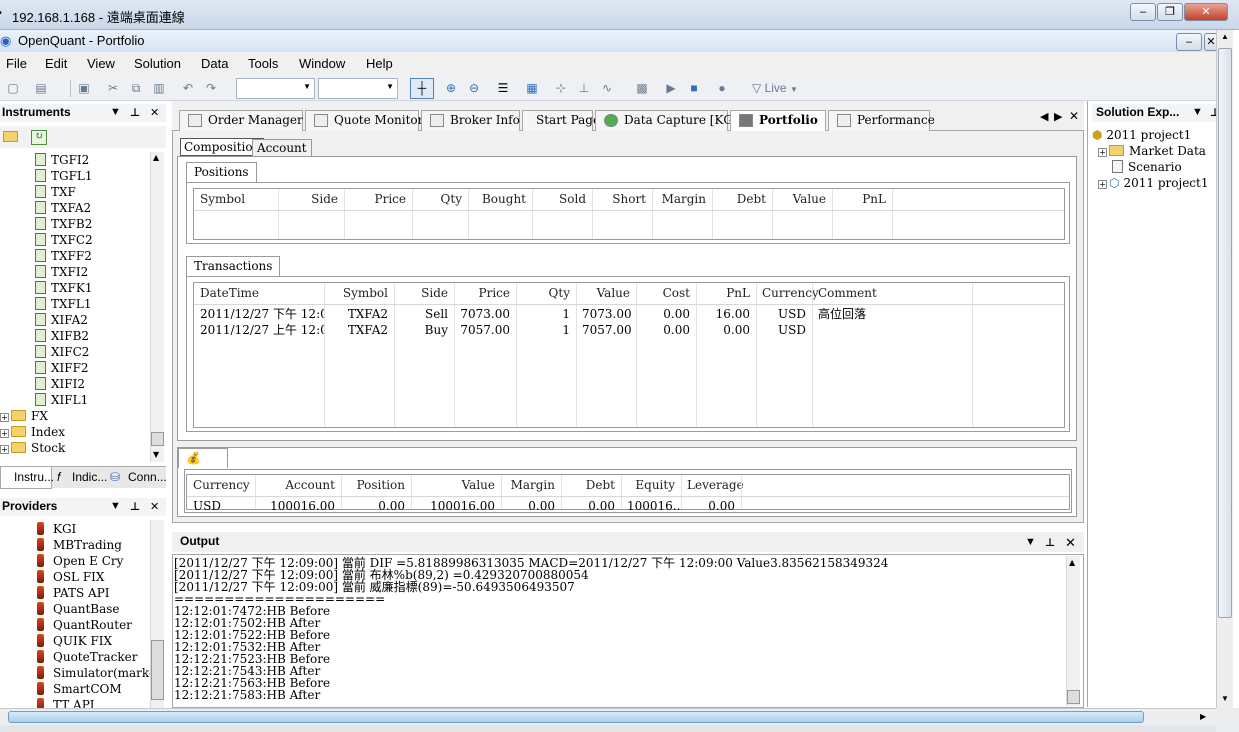 This screenshot has height=732, width=1239. What do you see at coordinates (1102, 184) in the screenshot?
I see `expand-icon: +` at bounding box center [1102, 184].